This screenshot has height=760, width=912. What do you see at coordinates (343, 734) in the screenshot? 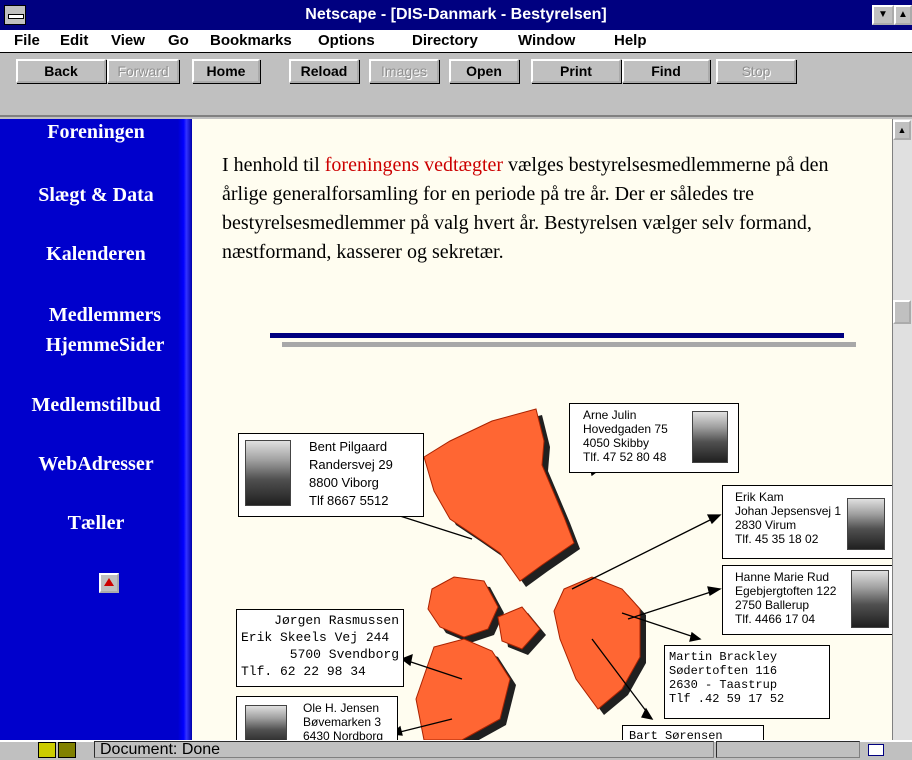
I see `member-city: 6430 Nordborg` at bounding box center [343, 734].